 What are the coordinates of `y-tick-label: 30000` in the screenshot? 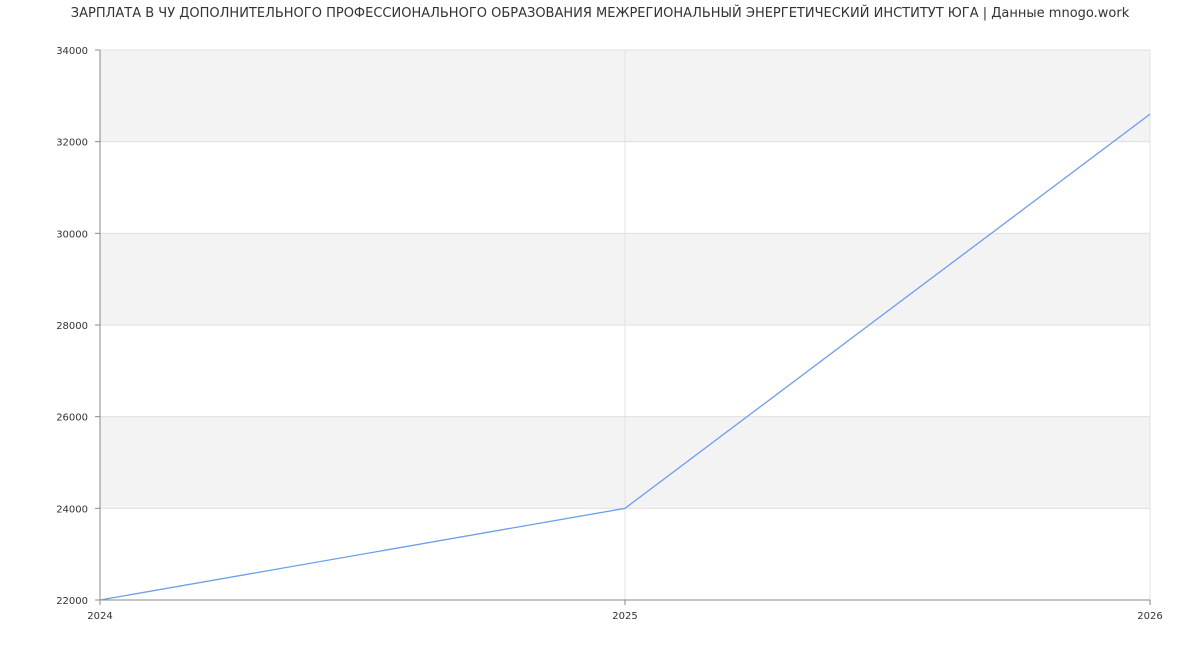 It's located at (72, 234).